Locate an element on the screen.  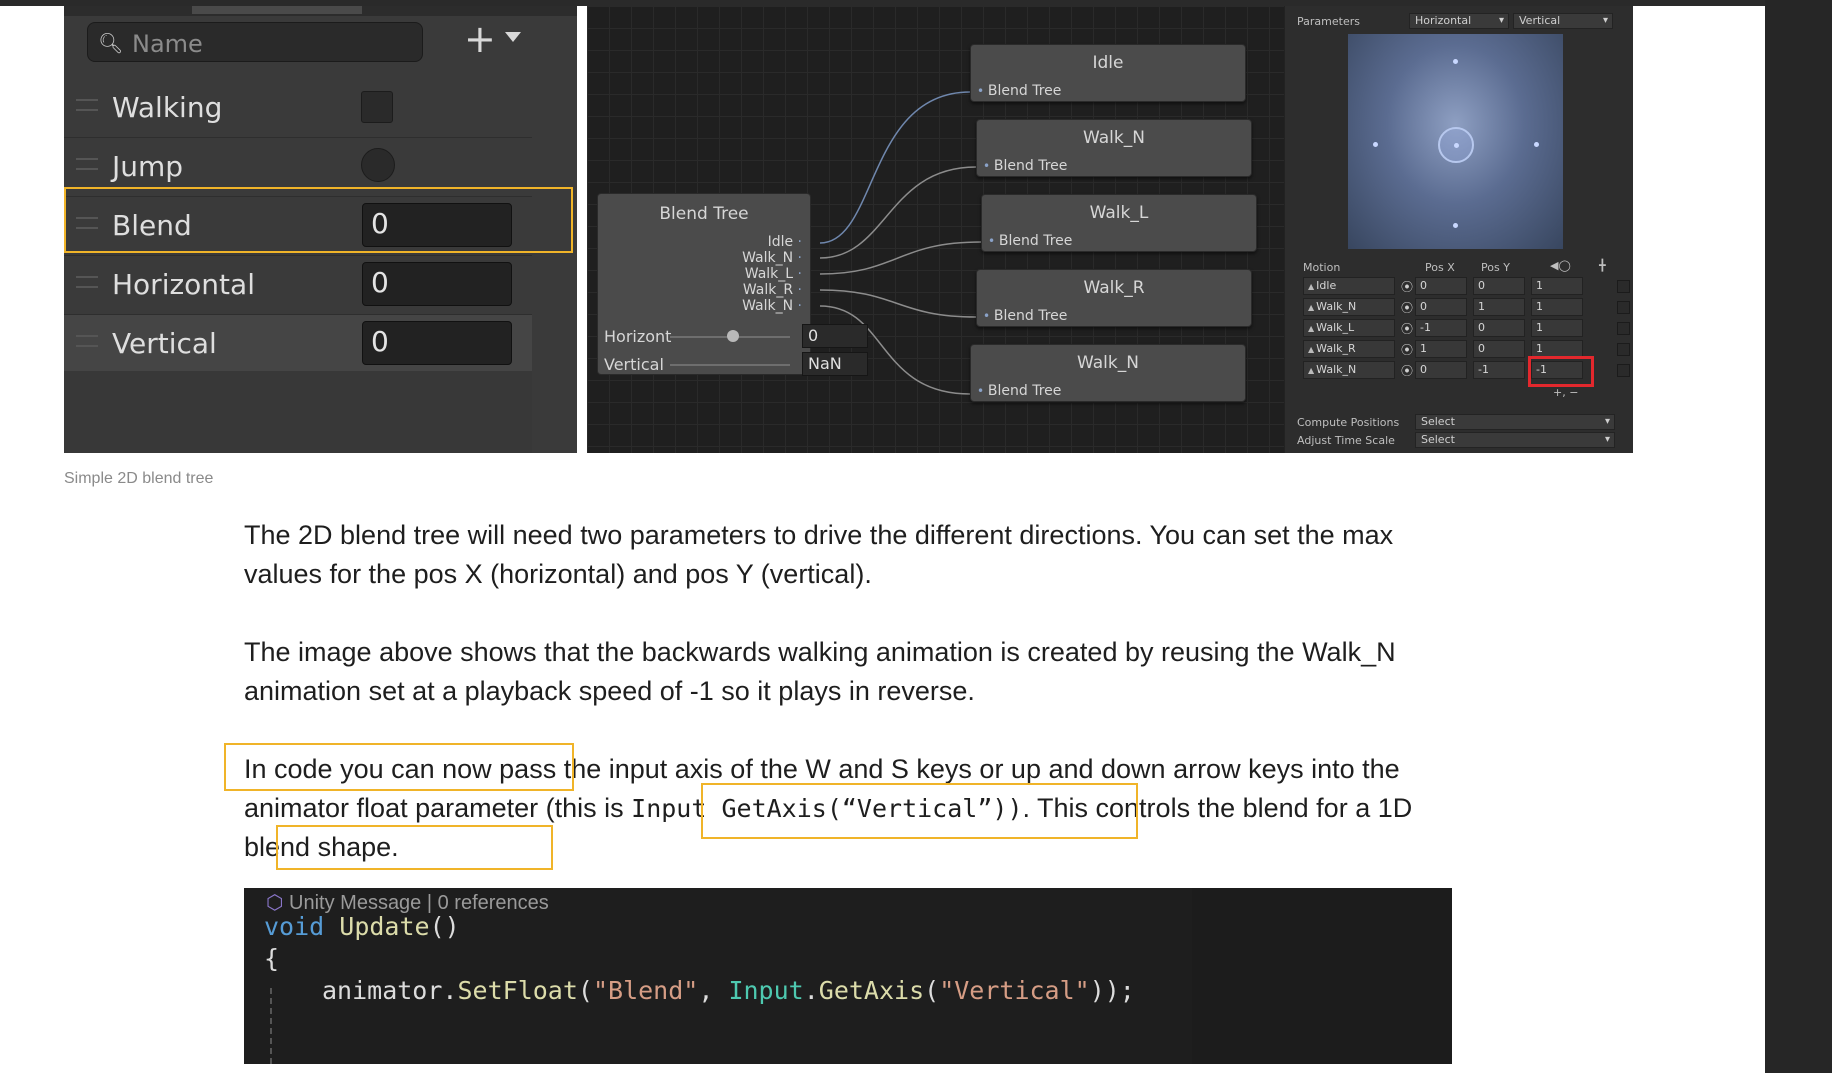
motion-row: Idle ⦿ 0 0 1 is located at coordinates (1466, 286).